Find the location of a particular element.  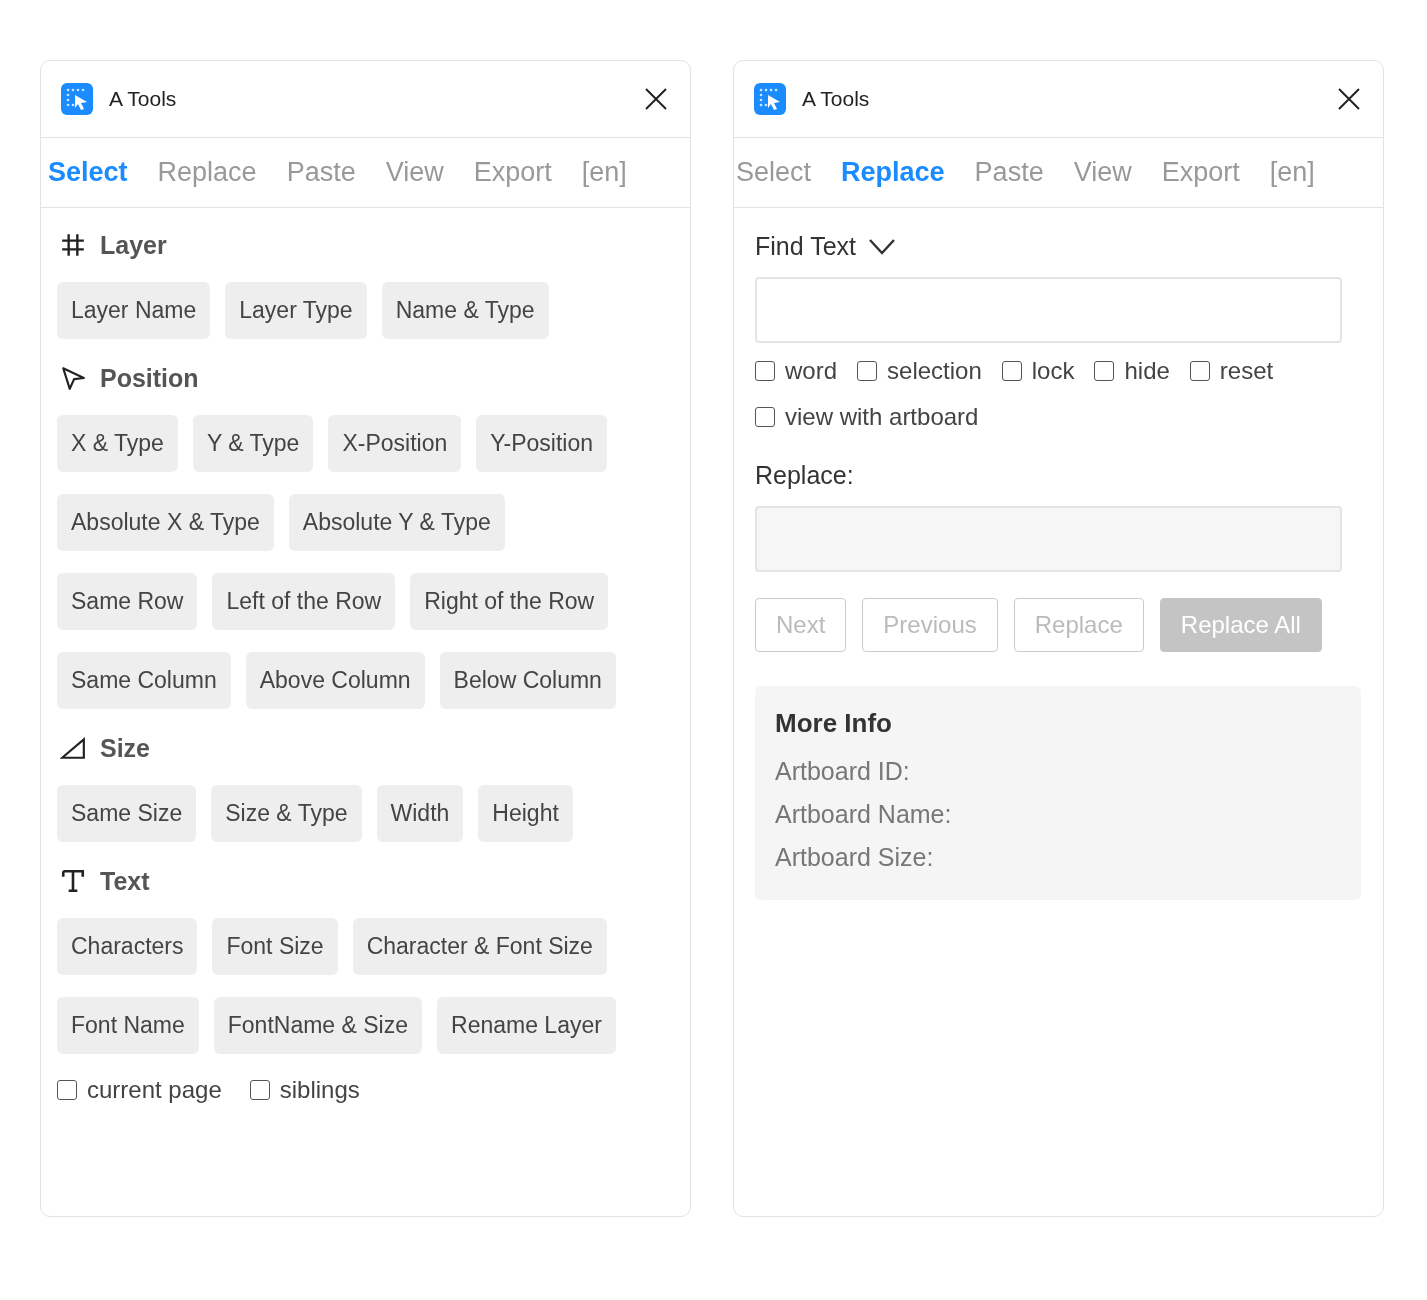

checkbox-label: view with artboard is located at coordinates (882, 417).